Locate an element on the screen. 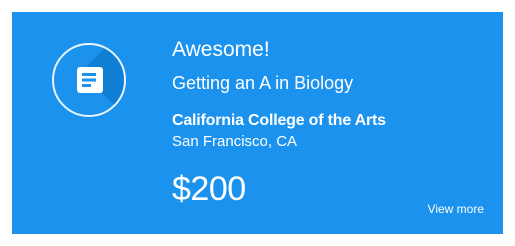 The width and height of the screenshot is (515, 246). icon-circle is located at coordinates (89, 80).